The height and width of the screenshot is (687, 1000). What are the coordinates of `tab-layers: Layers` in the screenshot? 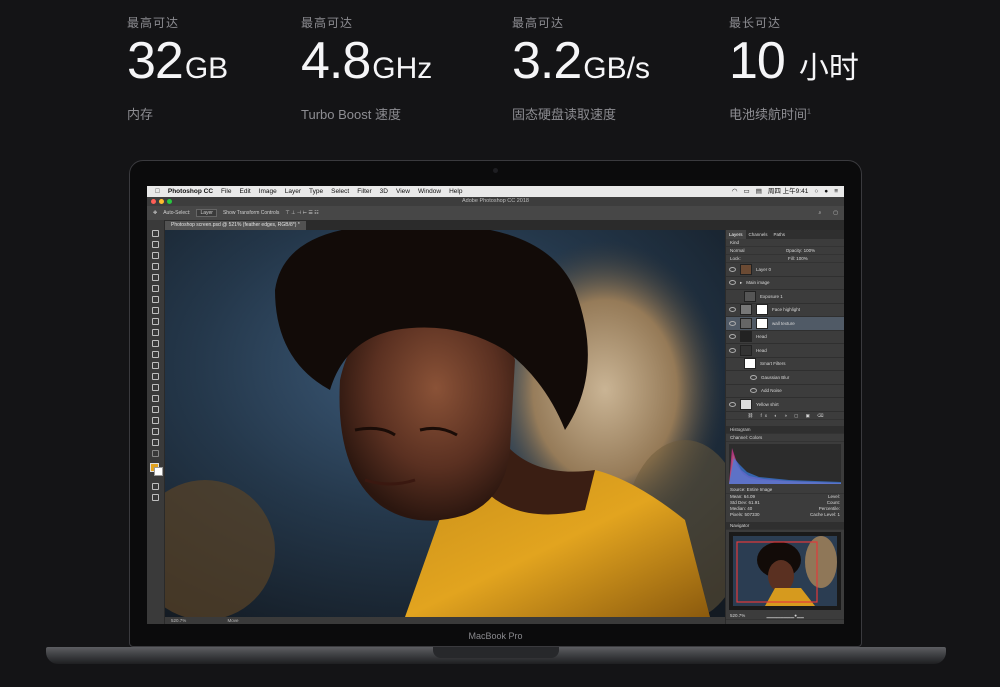 It's located at (736, 234).